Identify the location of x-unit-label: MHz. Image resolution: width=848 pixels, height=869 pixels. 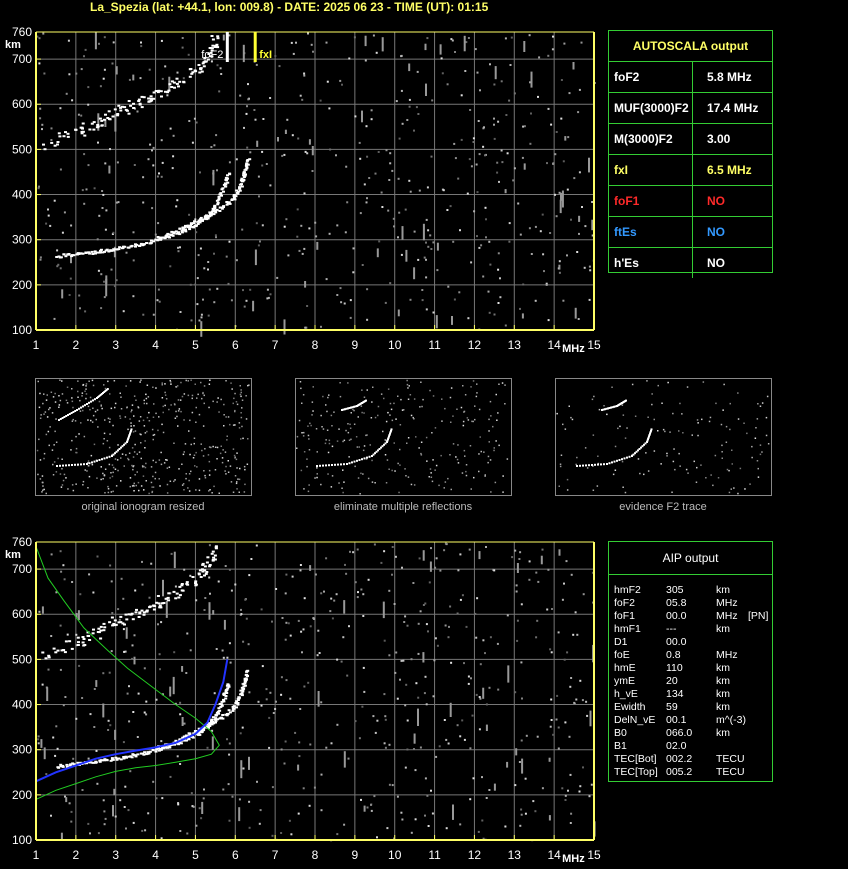
(573, 859).